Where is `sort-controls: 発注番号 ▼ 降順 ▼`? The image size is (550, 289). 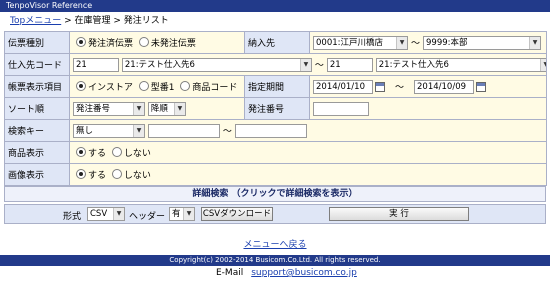 sort-controls: 発注番号 ▼ 降順 ▼ is located at coordinates (157, 108).